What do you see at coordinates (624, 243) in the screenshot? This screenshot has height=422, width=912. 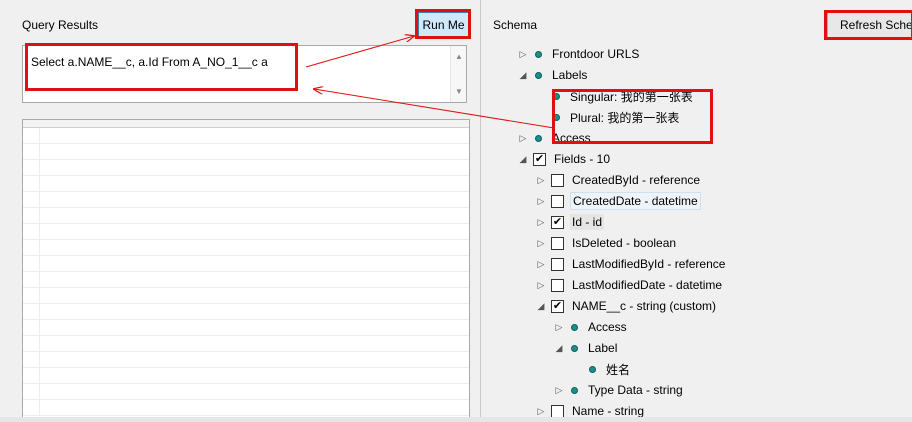 I see `tree-node-label: IsDeleted - boolean` at bounding box center [624, 243].